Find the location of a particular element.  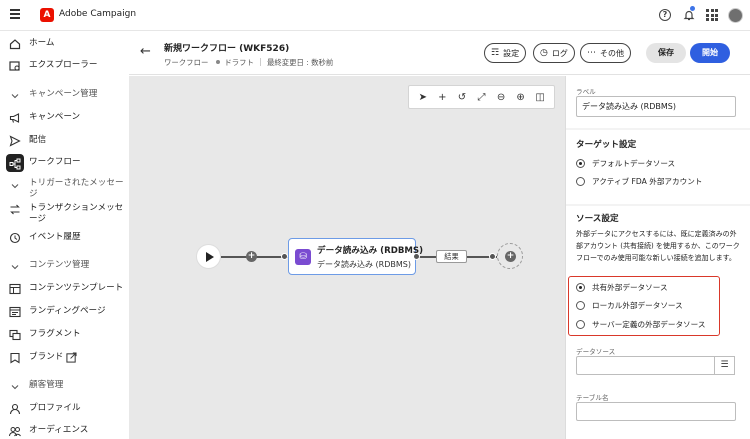

megaphone-icon is located at coordinates (14, 118).